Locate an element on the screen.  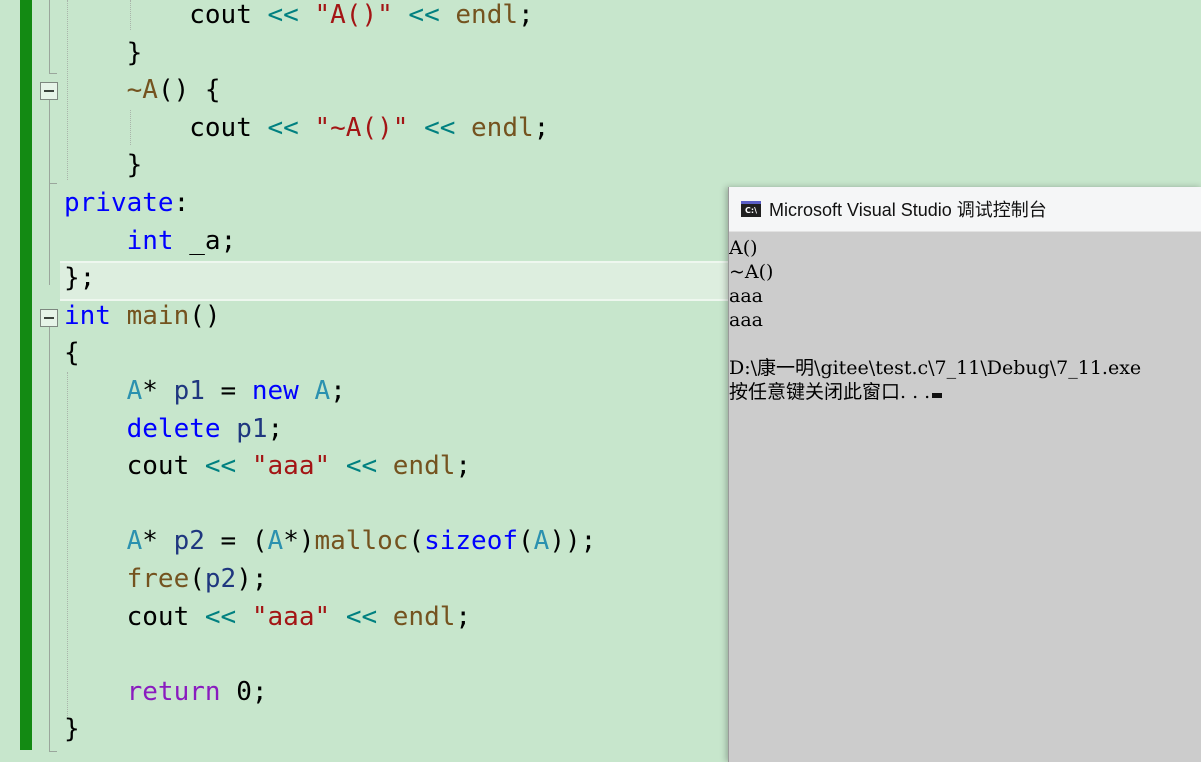
code-line: cout << "~A()" << endl; is located at coordinates (306, 128).